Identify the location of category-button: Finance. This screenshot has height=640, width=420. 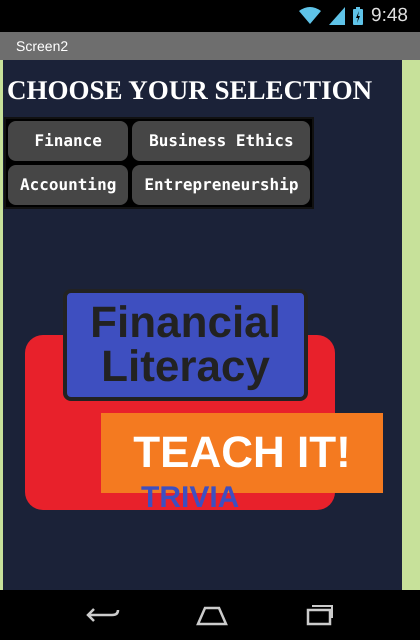
(68, 140).